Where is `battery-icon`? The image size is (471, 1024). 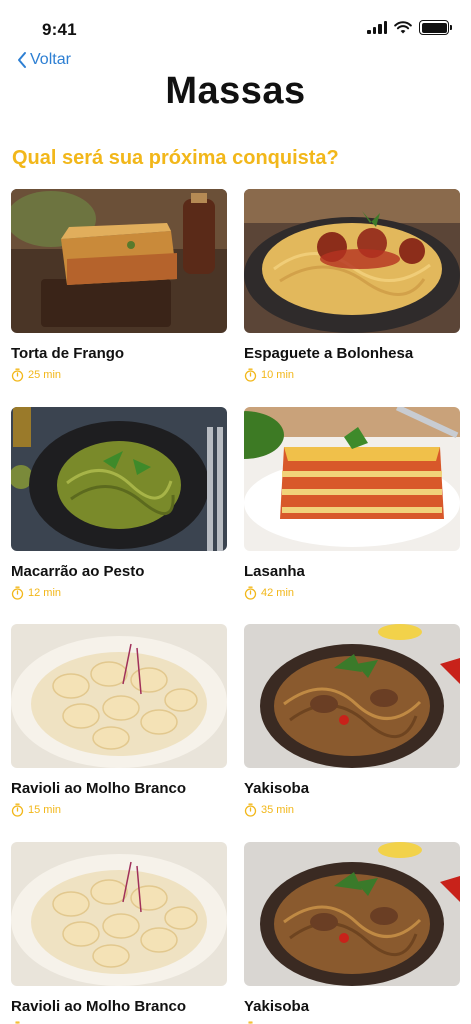
battery-icon is located at coordinates (435, 27).